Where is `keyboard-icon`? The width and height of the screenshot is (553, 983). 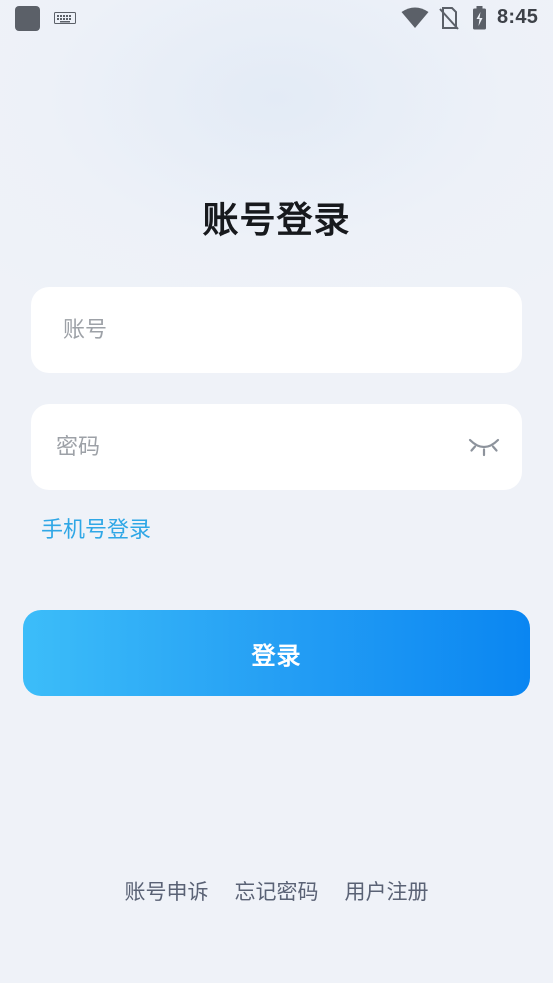
keyboard-icon is located at coordinates (65, 18).